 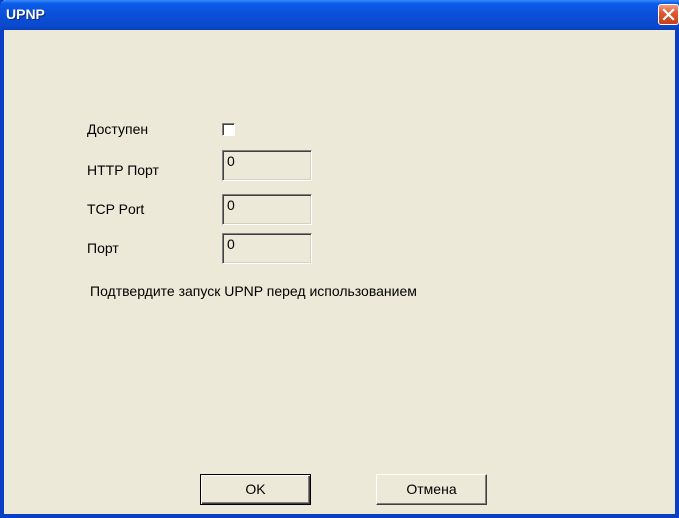 What do you see at coordinates (267, 248) in the screenshot?
I see `port-field: 0` at bounding box center [267, 248].